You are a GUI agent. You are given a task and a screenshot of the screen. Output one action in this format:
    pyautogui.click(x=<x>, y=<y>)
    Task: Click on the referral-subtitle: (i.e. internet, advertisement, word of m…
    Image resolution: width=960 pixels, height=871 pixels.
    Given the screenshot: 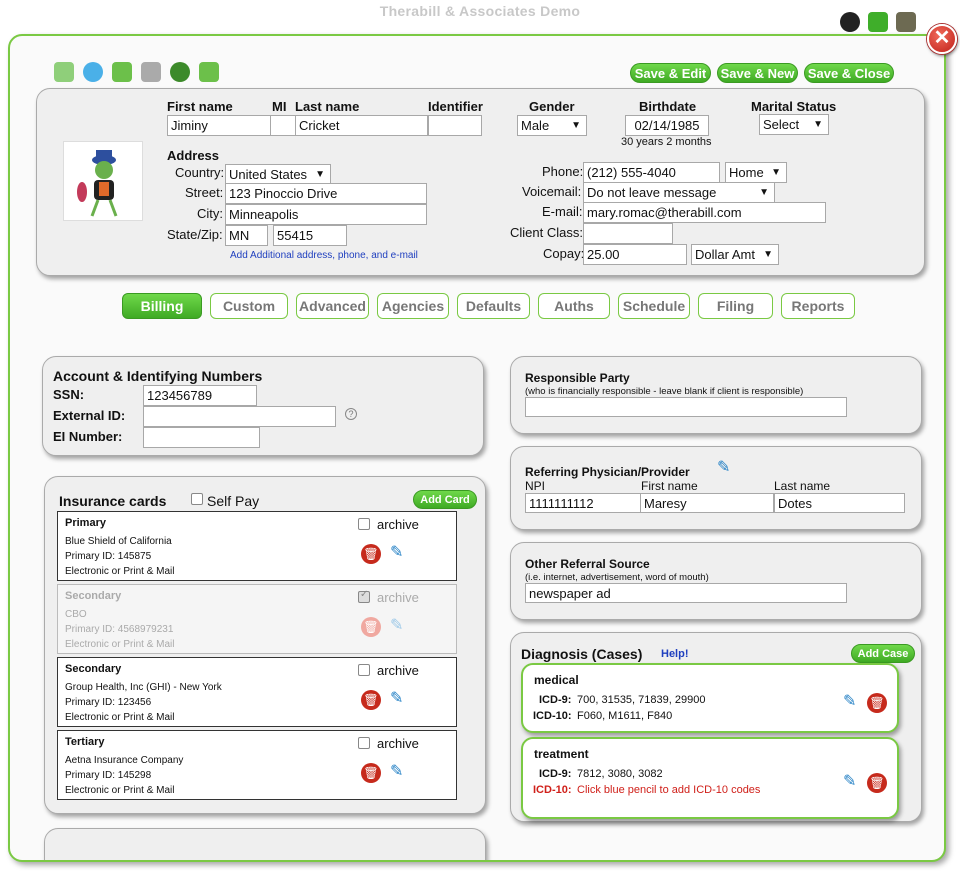 What is the action you would take?
    pyautogui.click(x=617, y=577)
    